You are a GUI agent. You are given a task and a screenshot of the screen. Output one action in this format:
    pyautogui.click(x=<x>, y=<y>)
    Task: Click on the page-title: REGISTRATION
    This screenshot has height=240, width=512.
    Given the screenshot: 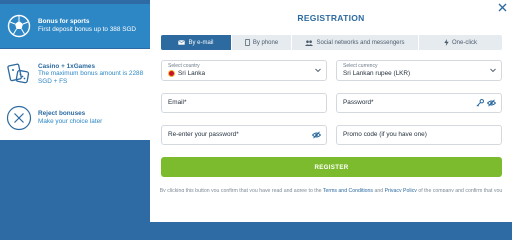 What is the action you would take?
    pyautogui.click(x=331, y=18)
    